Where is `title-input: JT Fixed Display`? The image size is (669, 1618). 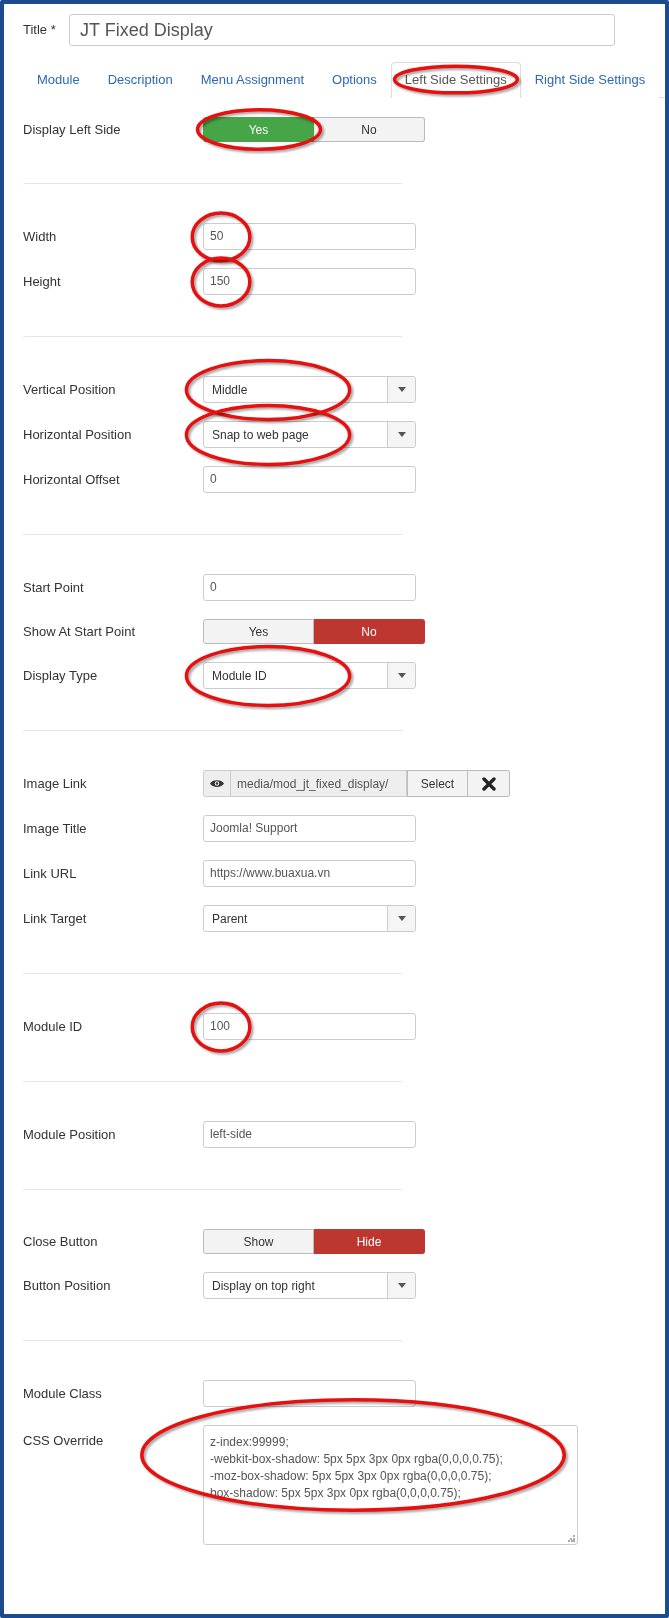 title-input: JT Fixed Display is located at coordinates (342, 30).